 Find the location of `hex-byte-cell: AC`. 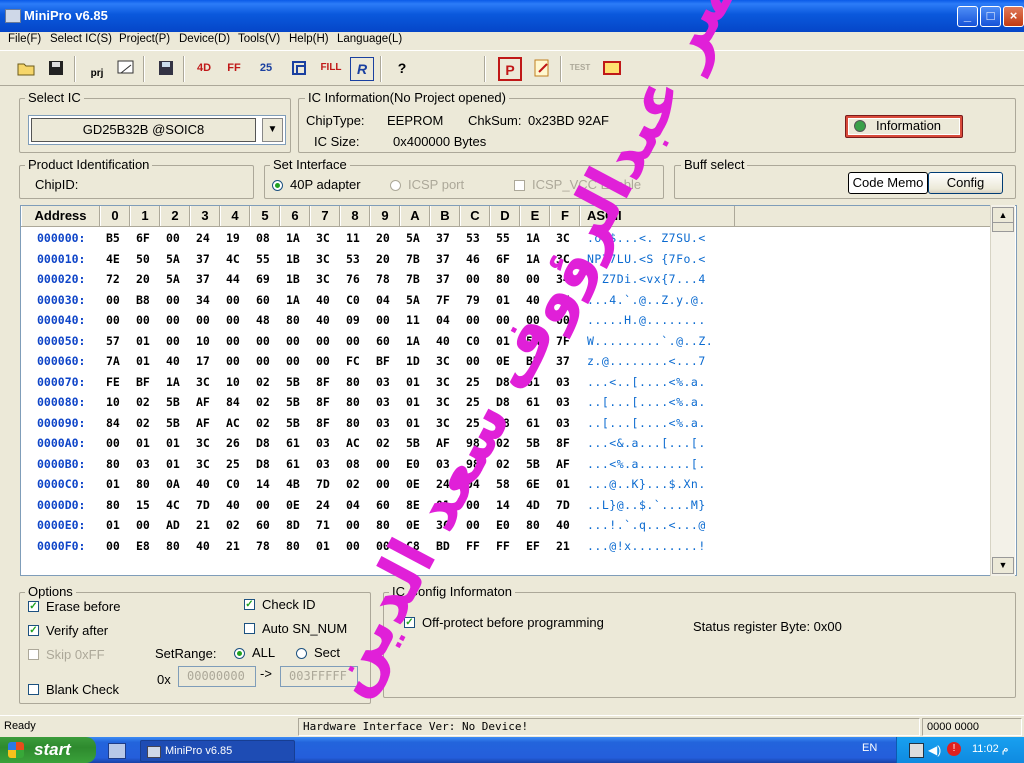

hex-byte-cell: AC is located at coordinates (233, 423).